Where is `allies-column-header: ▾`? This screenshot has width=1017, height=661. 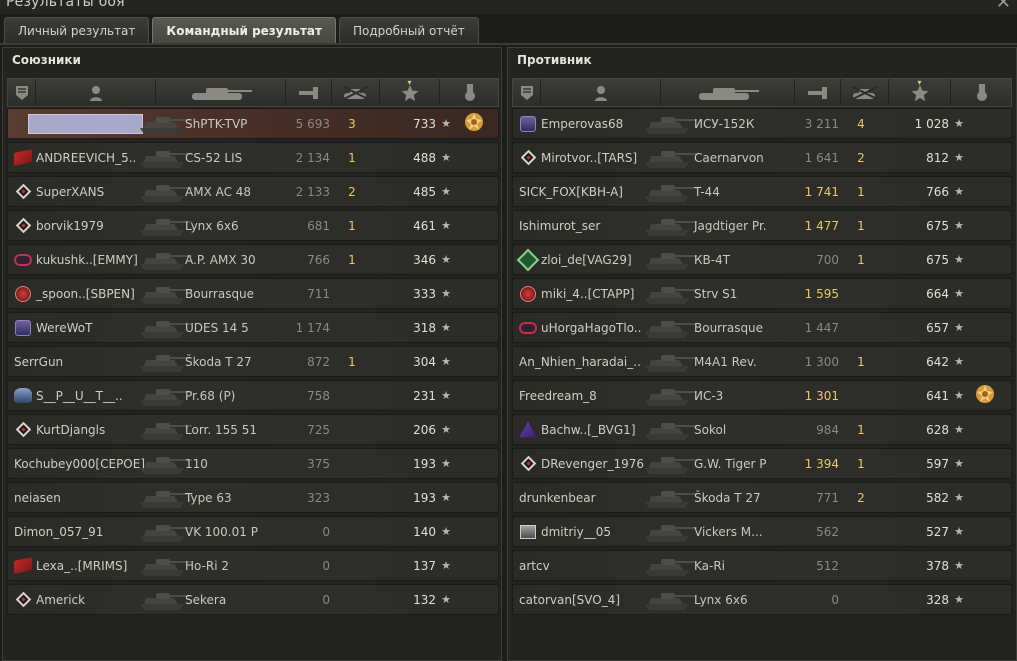 allies-column-header: ▾ is located at coordinates (253, 92).